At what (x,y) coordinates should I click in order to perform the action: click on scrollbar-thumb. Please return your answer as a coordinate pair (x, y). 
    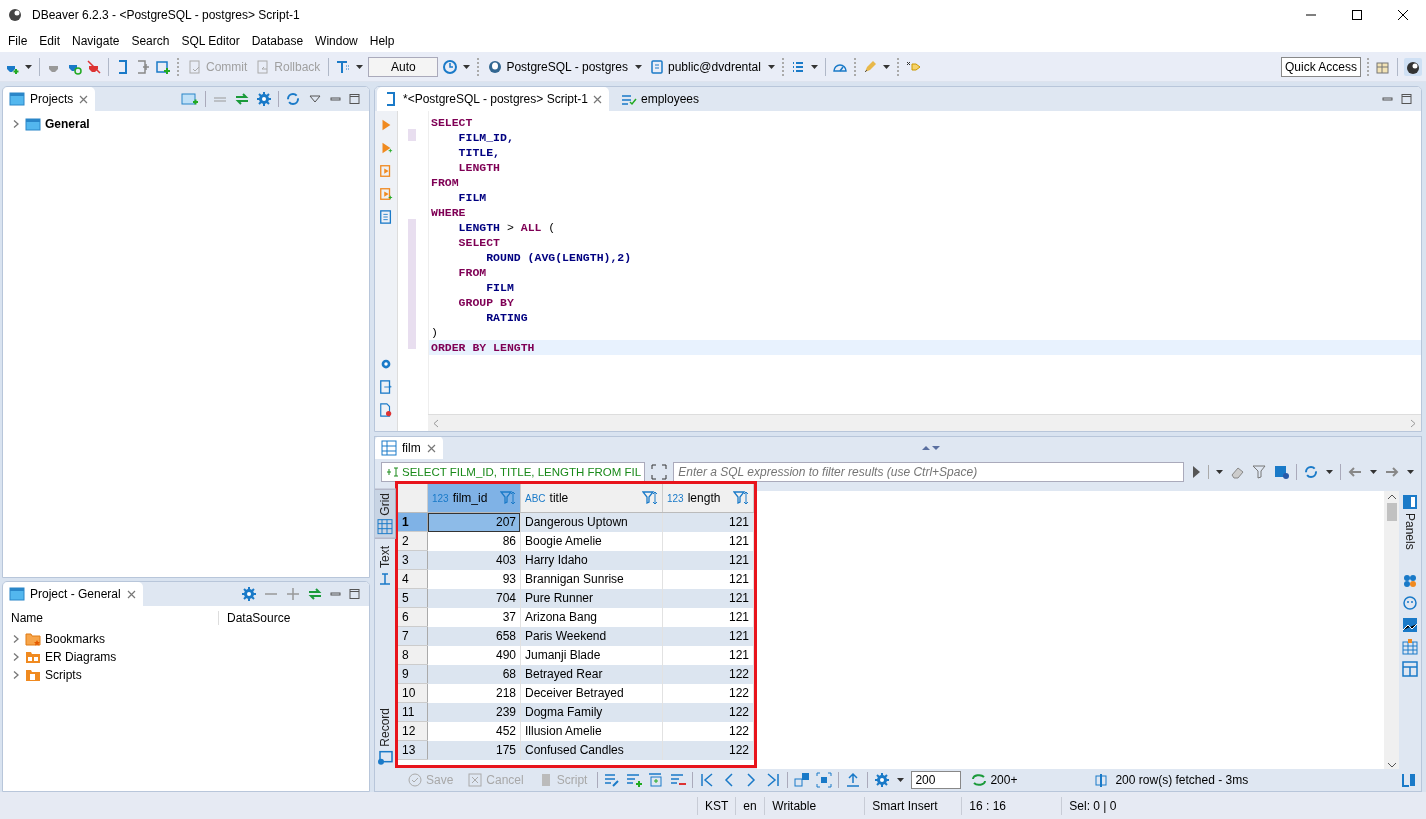
    Looking at the image, I should click on (1391, 512).